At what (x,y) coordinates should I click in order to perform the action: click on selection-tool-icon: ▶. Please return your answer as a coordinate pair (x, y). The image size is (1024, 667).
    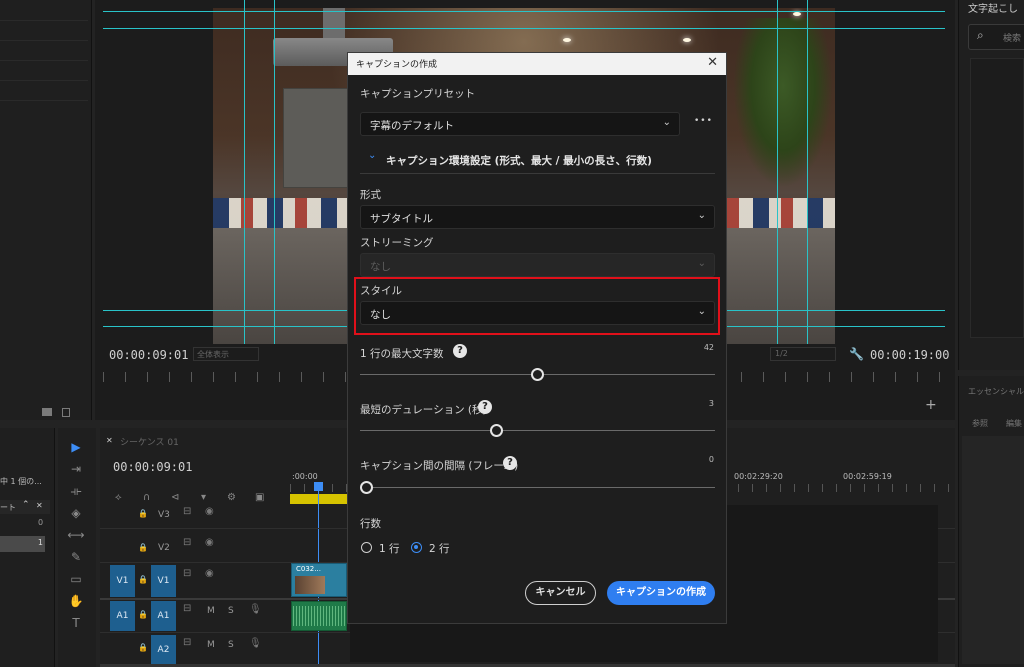
    Looking at the image, I should click on (76, 449).